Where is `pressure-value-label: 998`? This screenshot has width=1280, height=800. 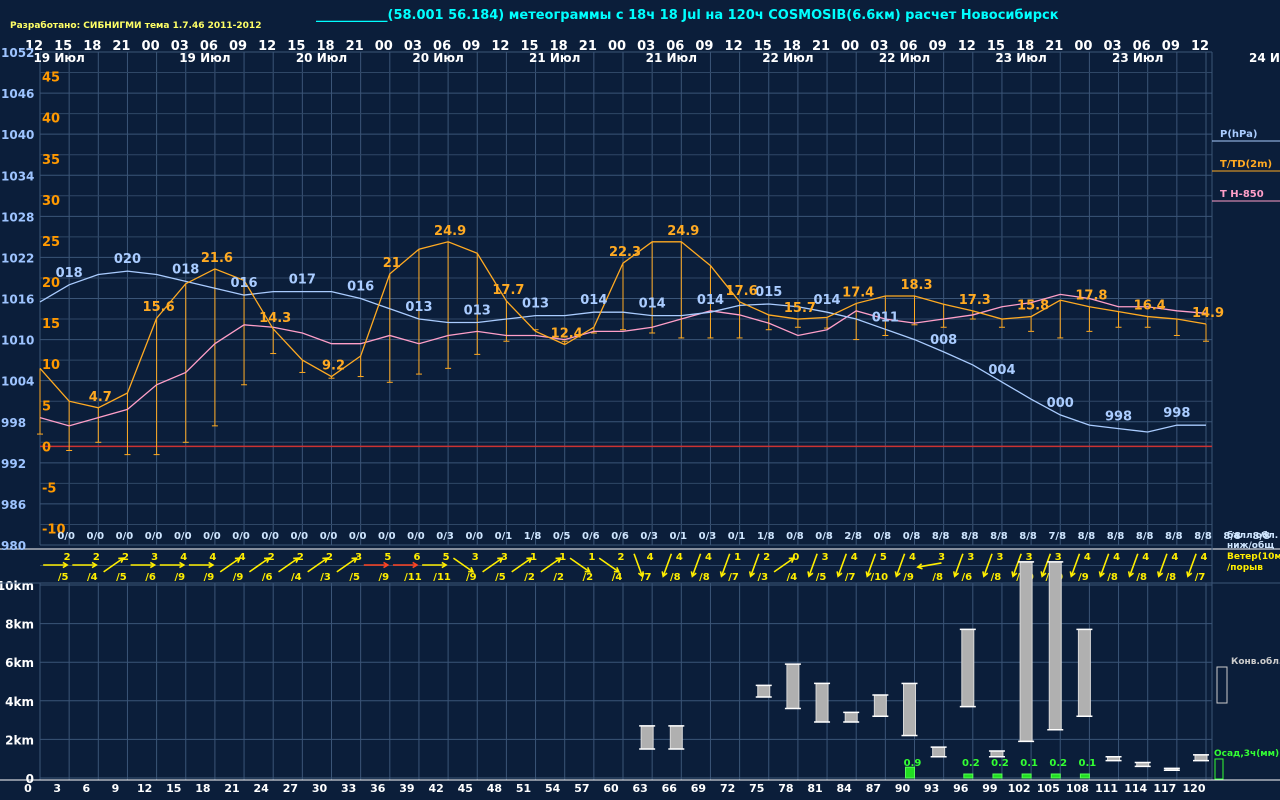
pressure-value-label: 998 is located at coordinates (1176, 413).